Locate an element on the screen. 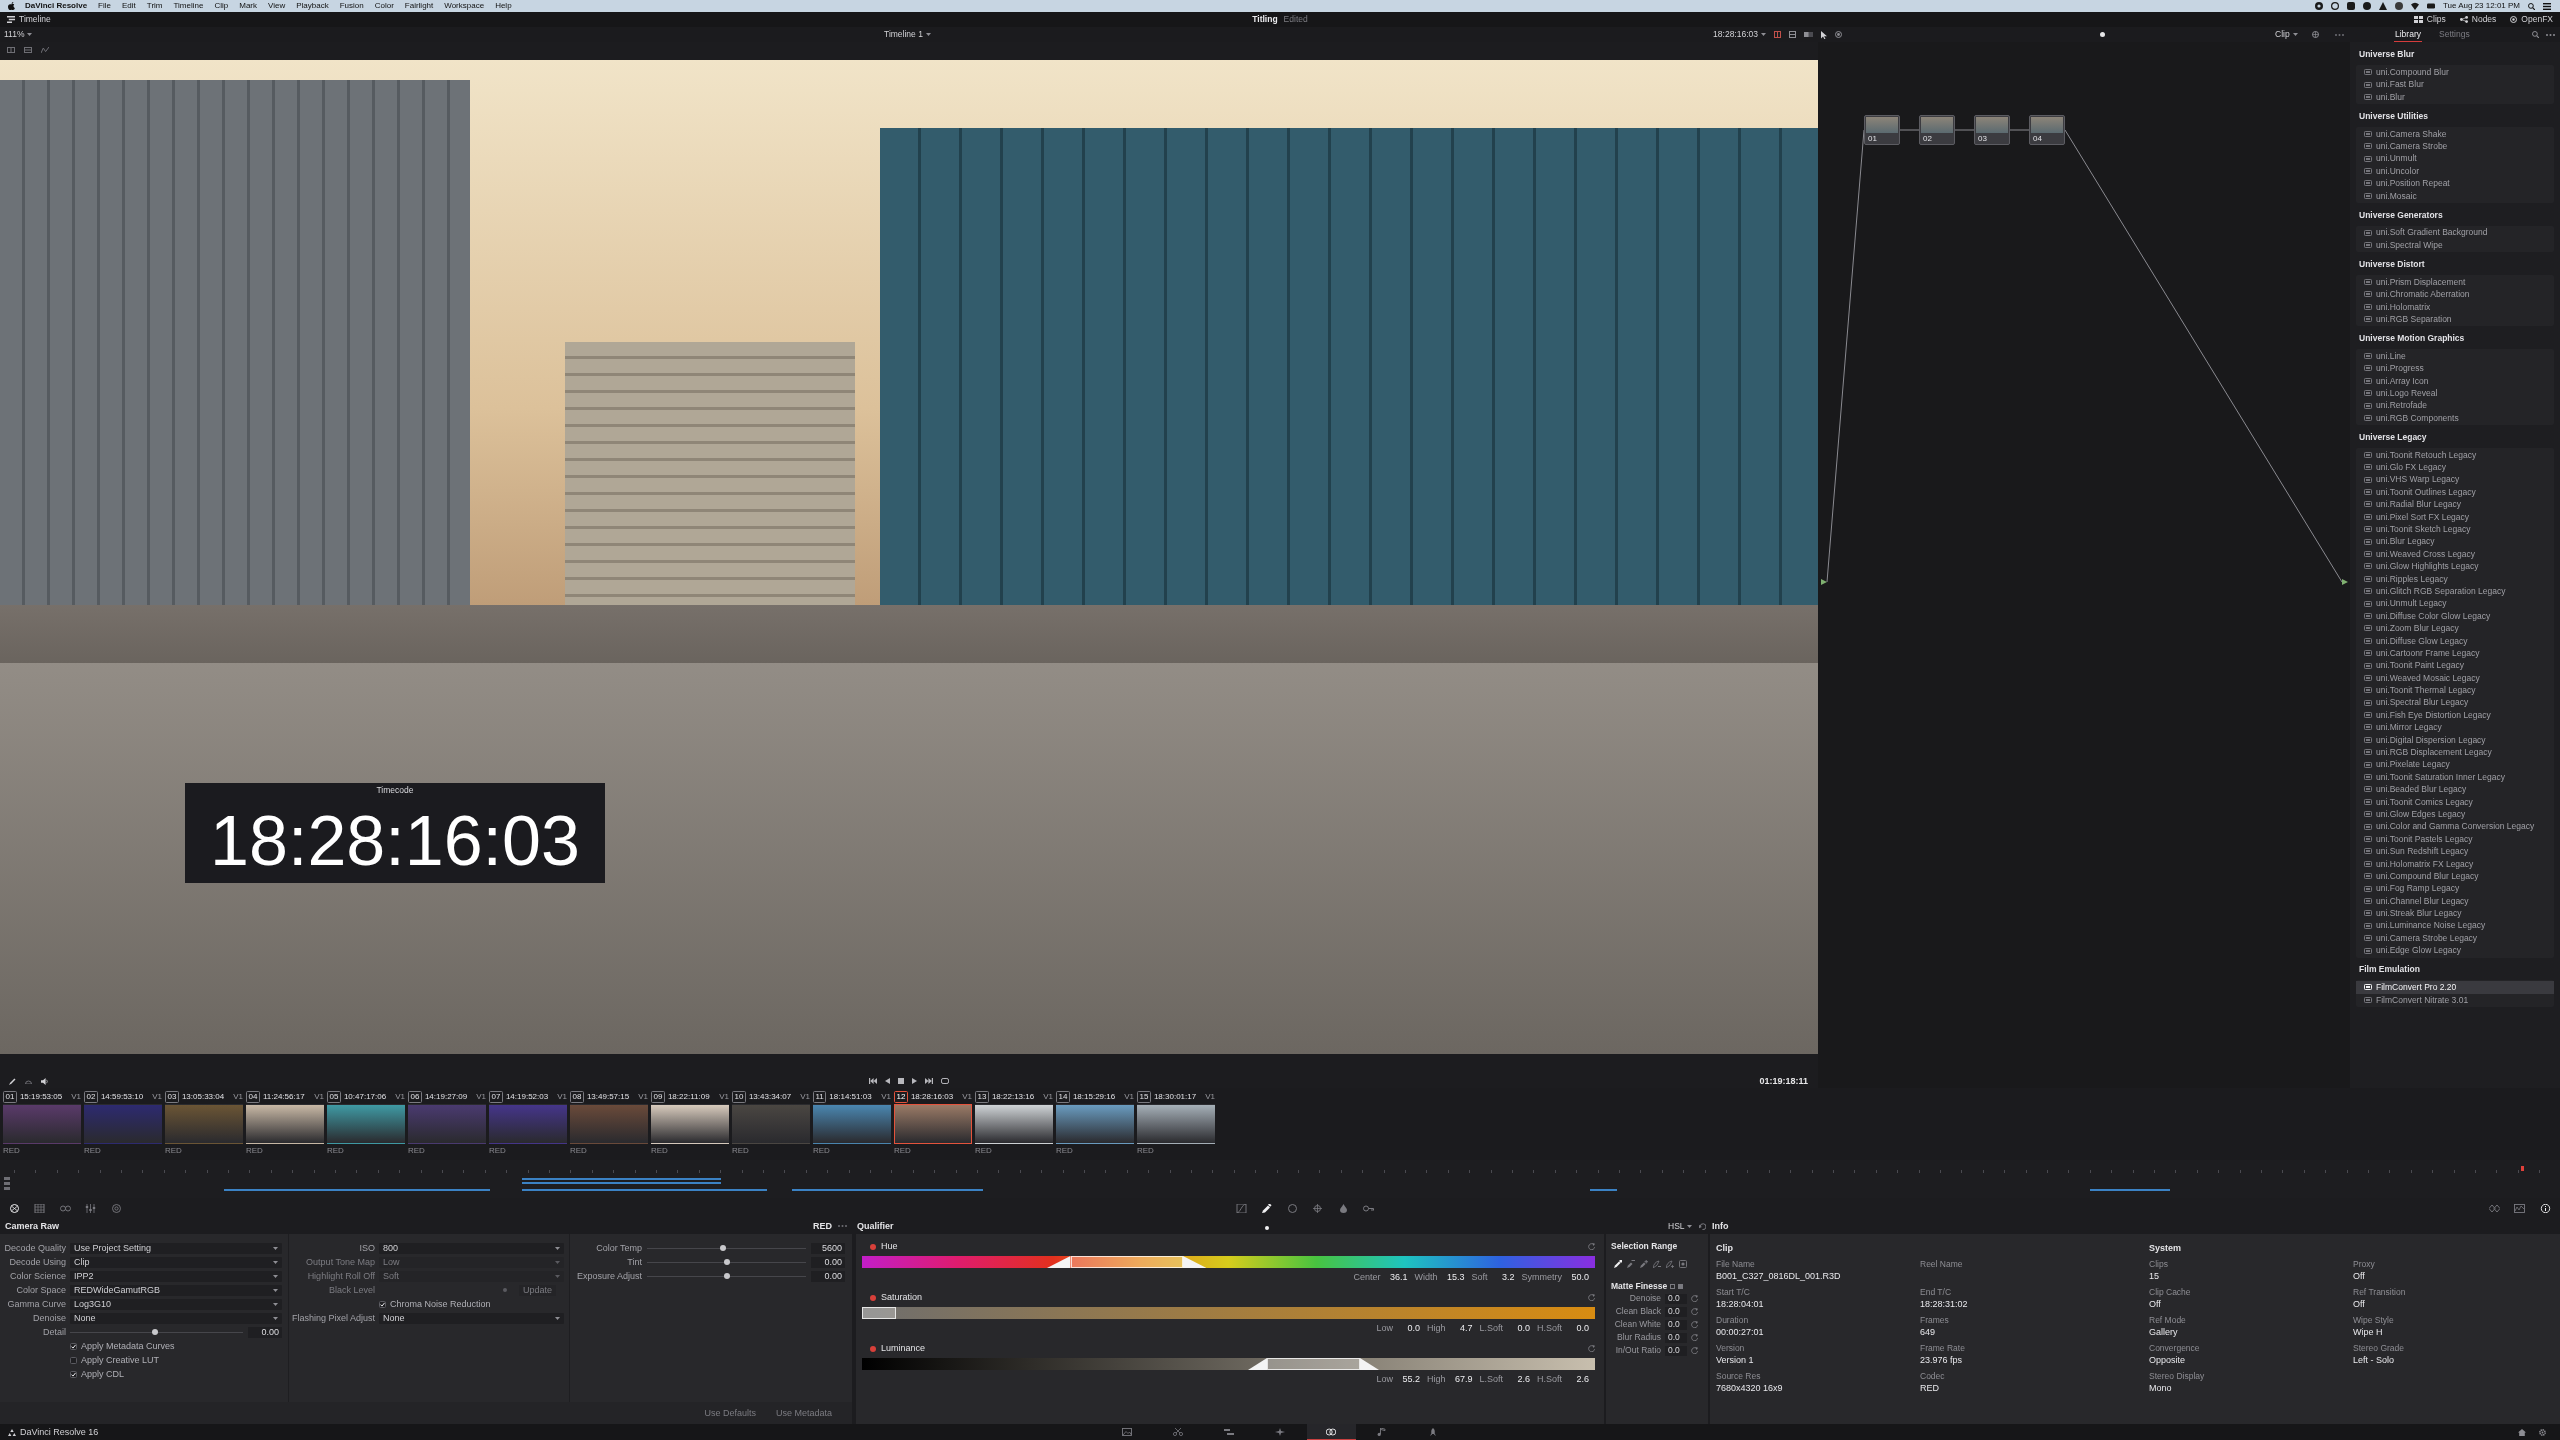 The image size is (2560, 1440). dropdown-field: 800 is located at coordinates (471, 1248).